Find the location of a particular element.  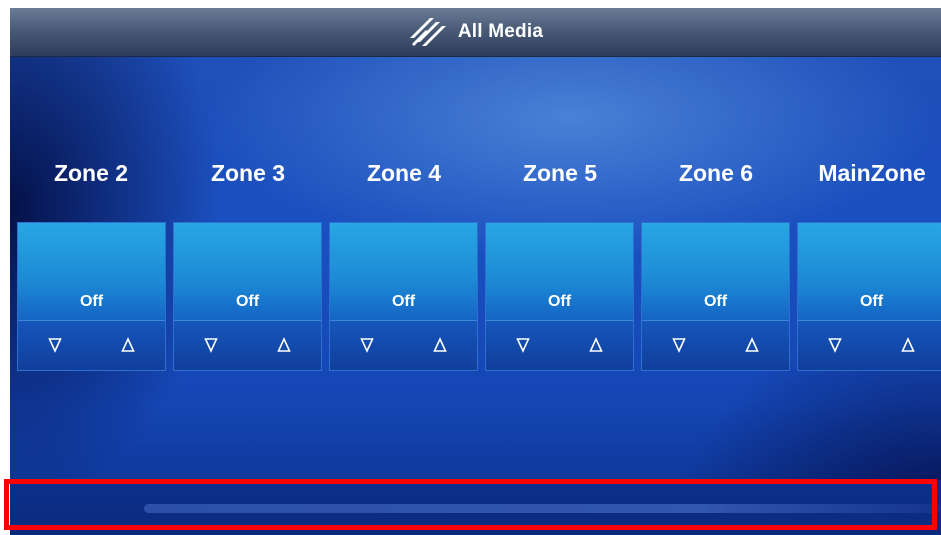

zone-card-zone-5: Off is located at coordinates (559, 296).